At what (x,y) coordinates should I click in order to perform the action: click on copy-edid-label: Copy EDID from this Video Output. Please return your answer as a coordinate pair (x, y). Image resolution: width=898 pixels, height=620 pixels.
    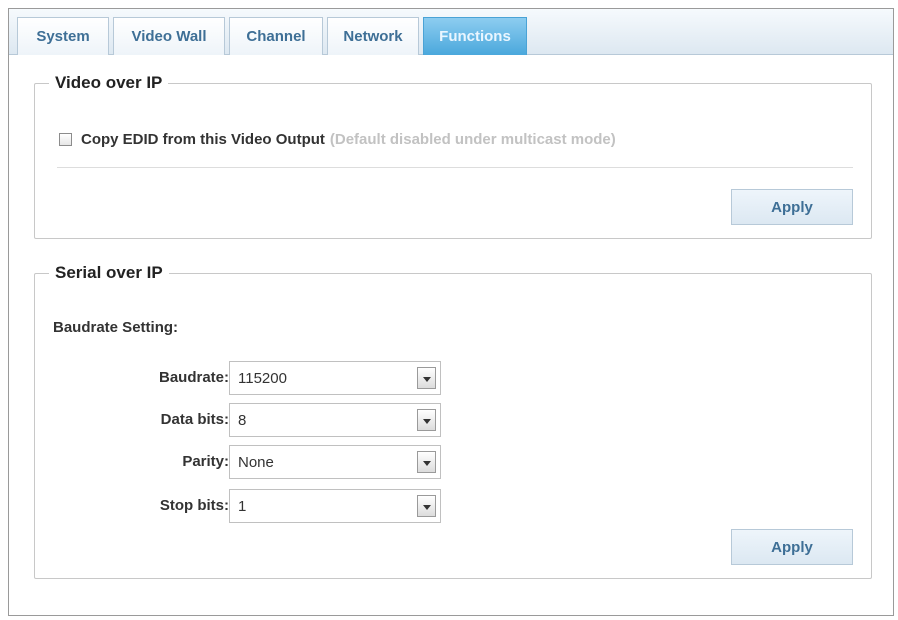
    Looking at the image, I should click on (203, 139).